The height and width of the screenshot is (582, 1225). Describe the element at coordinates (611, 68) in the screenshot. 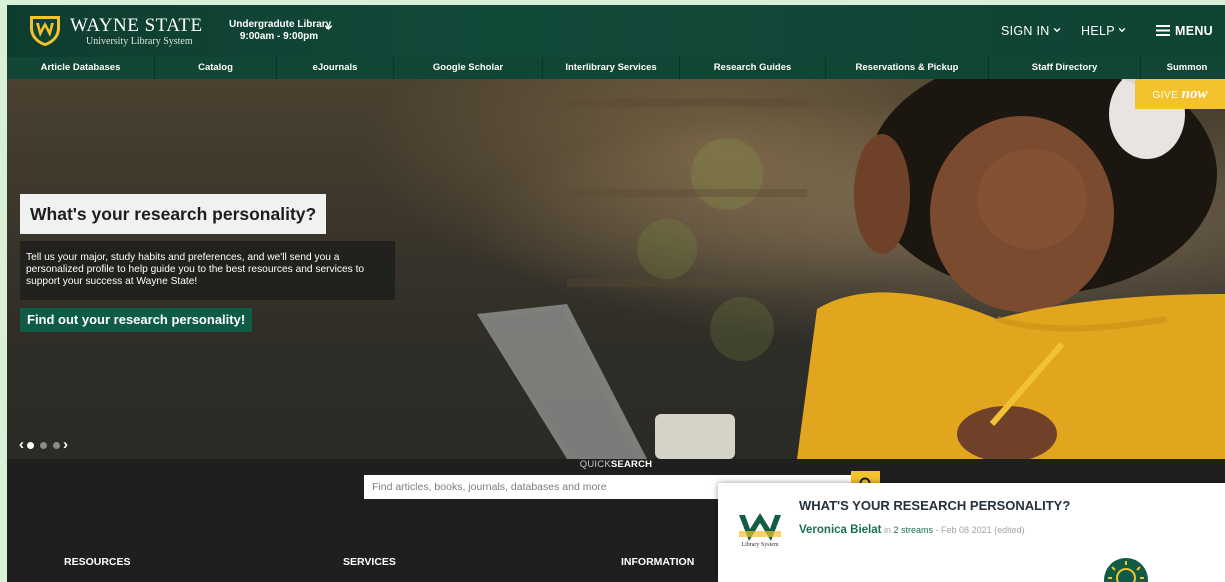

I see `nav-interlibrary-services: Interlibrary Services` at that location.